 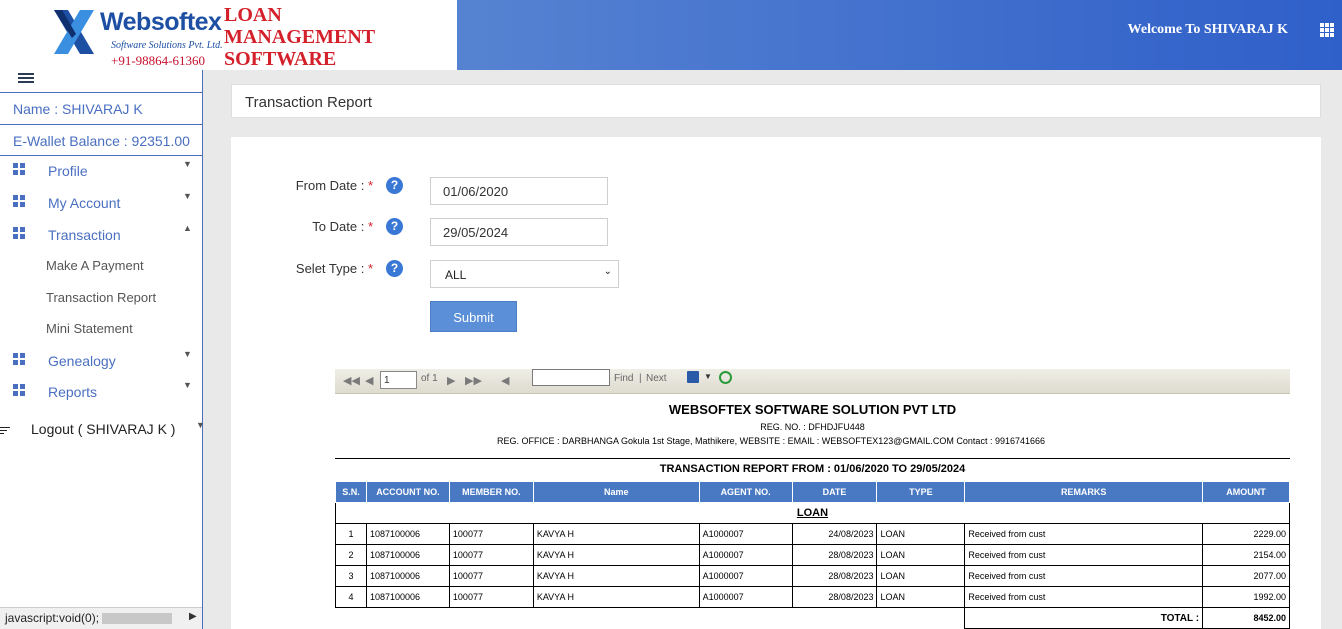 I want to click on find-link: Find, so click(x=623, y=378).